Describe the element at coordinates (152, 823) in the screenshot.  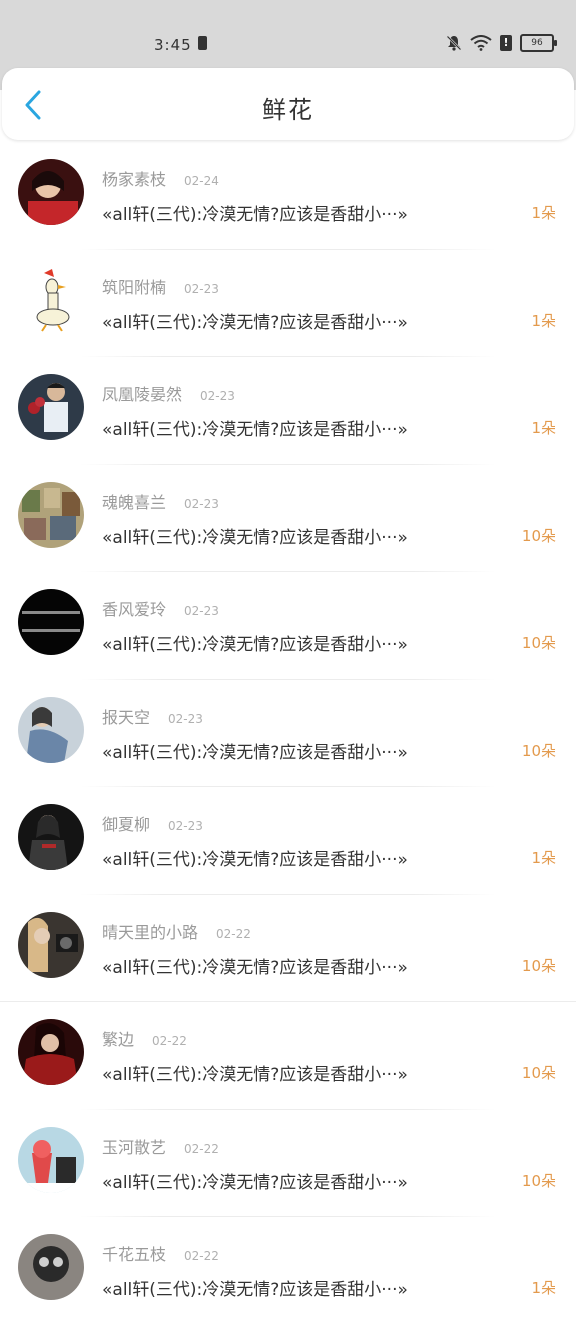
I see `item-name: 御夏柳 02-23` at that location.